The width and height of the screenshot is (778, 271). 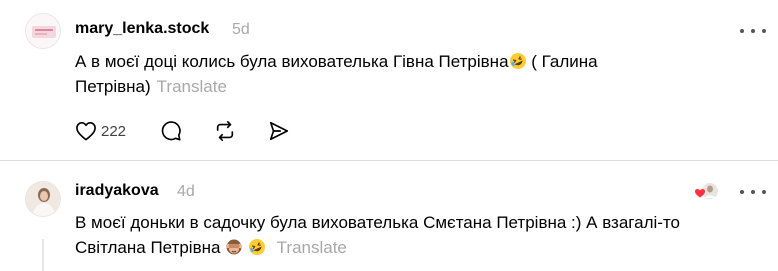 I want to click on reply-button, so click(x=171, y=131).